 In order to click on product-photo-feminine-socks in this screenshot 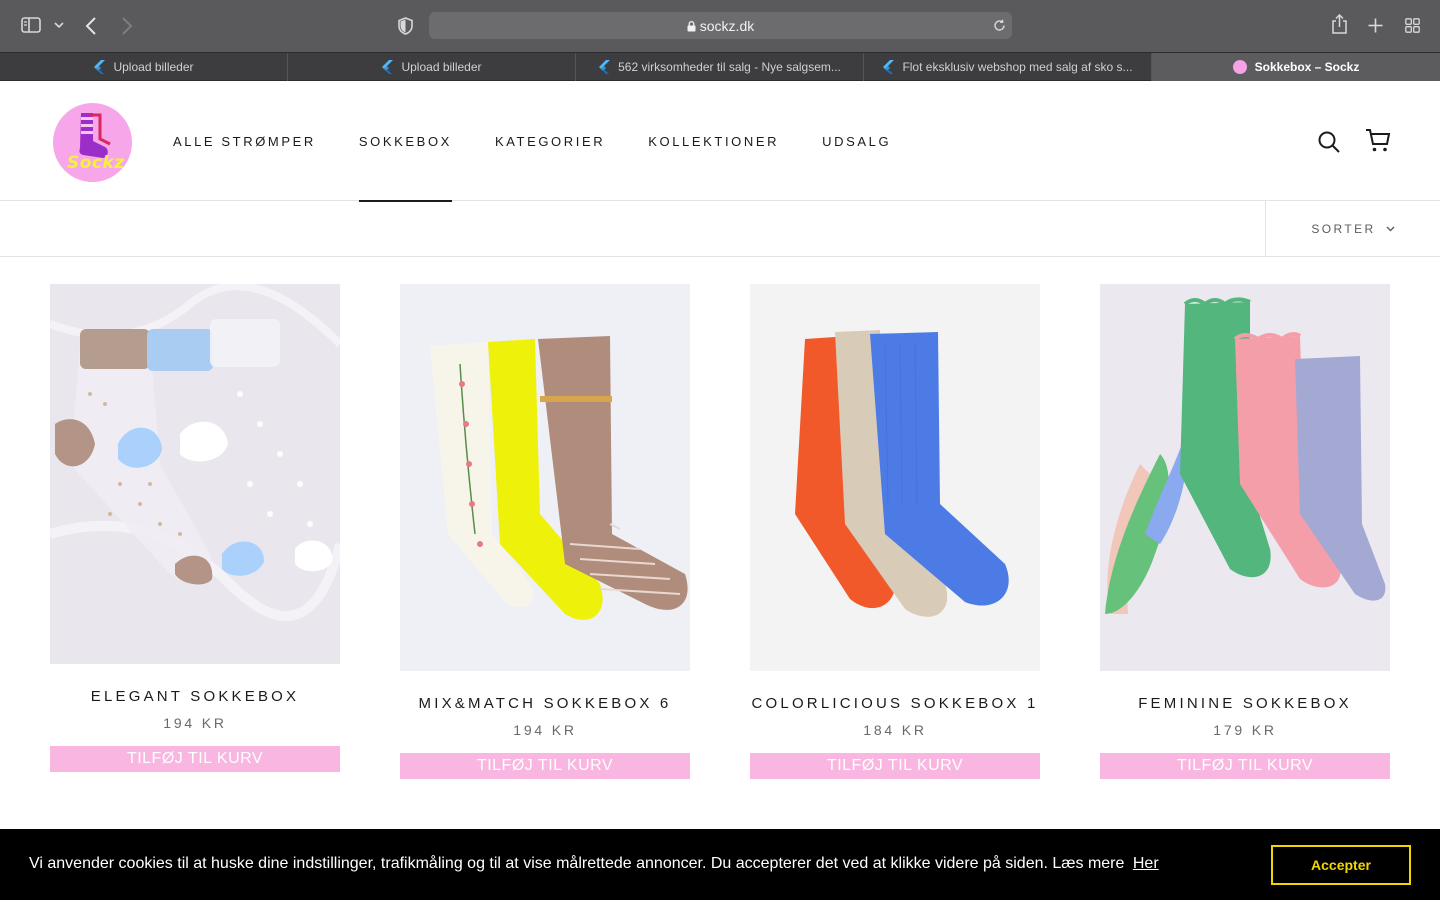, I will do `click(1245, 477)`.